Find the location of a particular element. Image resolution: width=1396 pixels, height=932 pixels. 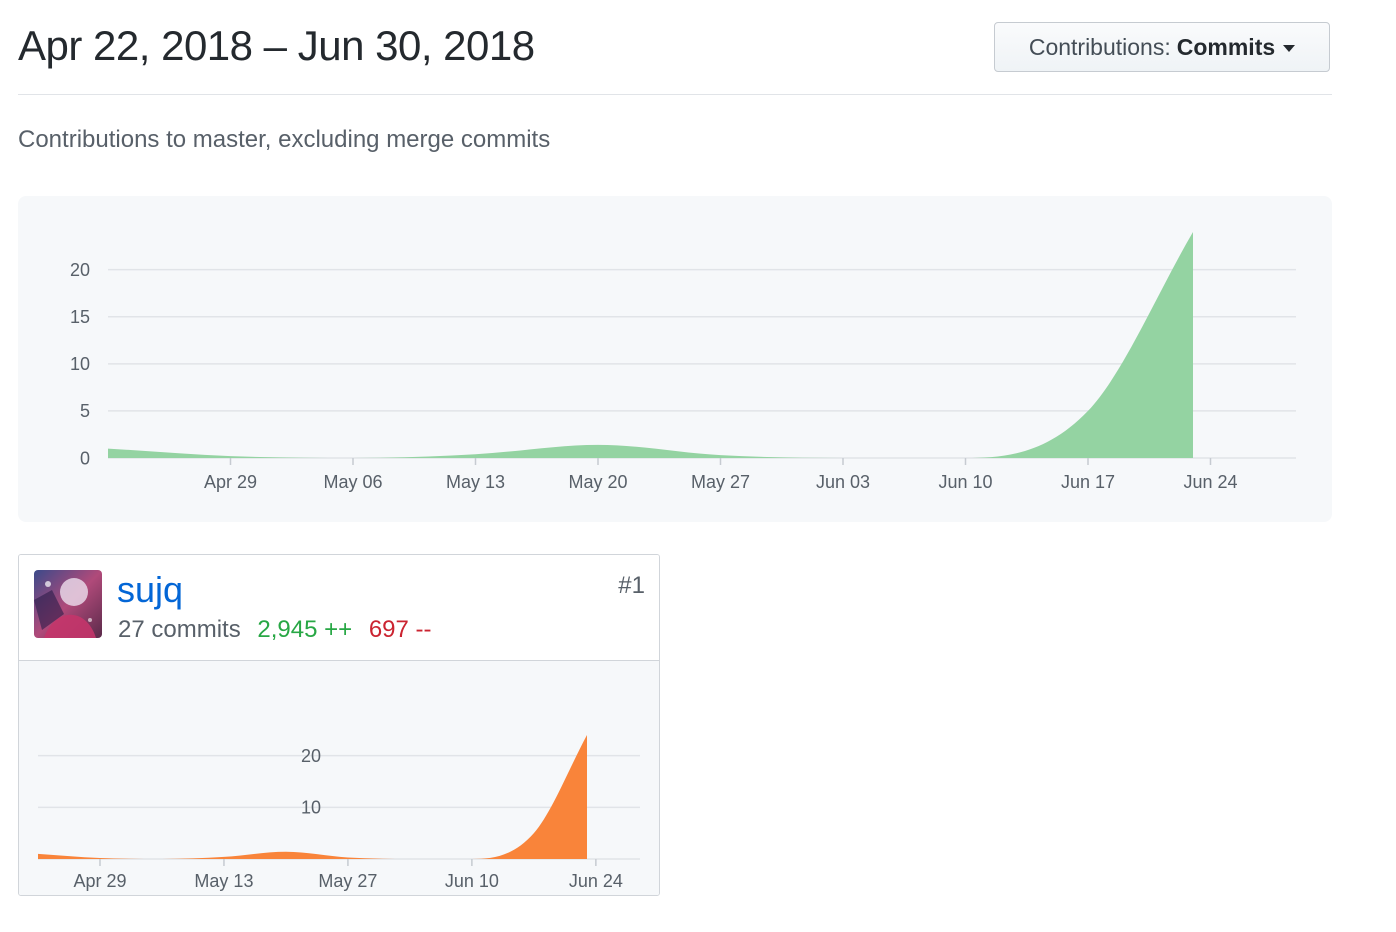

avatar-image is located at coordinates (68, 604).